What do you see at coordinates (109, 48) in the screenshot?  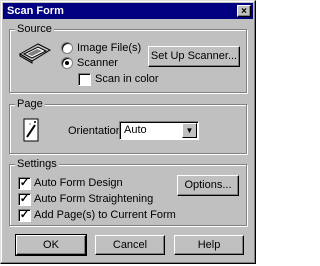 I see `image-files-label: Image File(s)` at bounding box center [109, 48].